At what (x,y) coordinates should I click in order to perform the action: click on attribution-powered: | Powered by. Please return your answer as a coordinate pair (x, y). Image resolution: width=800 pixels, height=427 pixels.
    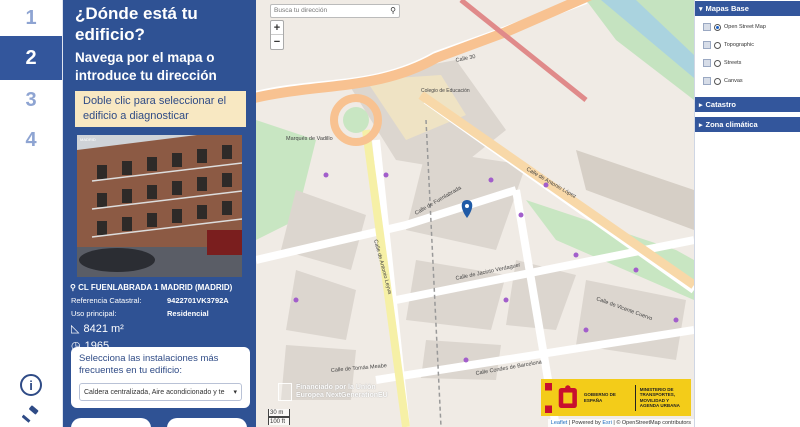
    Looking at the image, I should click on (585, 423).